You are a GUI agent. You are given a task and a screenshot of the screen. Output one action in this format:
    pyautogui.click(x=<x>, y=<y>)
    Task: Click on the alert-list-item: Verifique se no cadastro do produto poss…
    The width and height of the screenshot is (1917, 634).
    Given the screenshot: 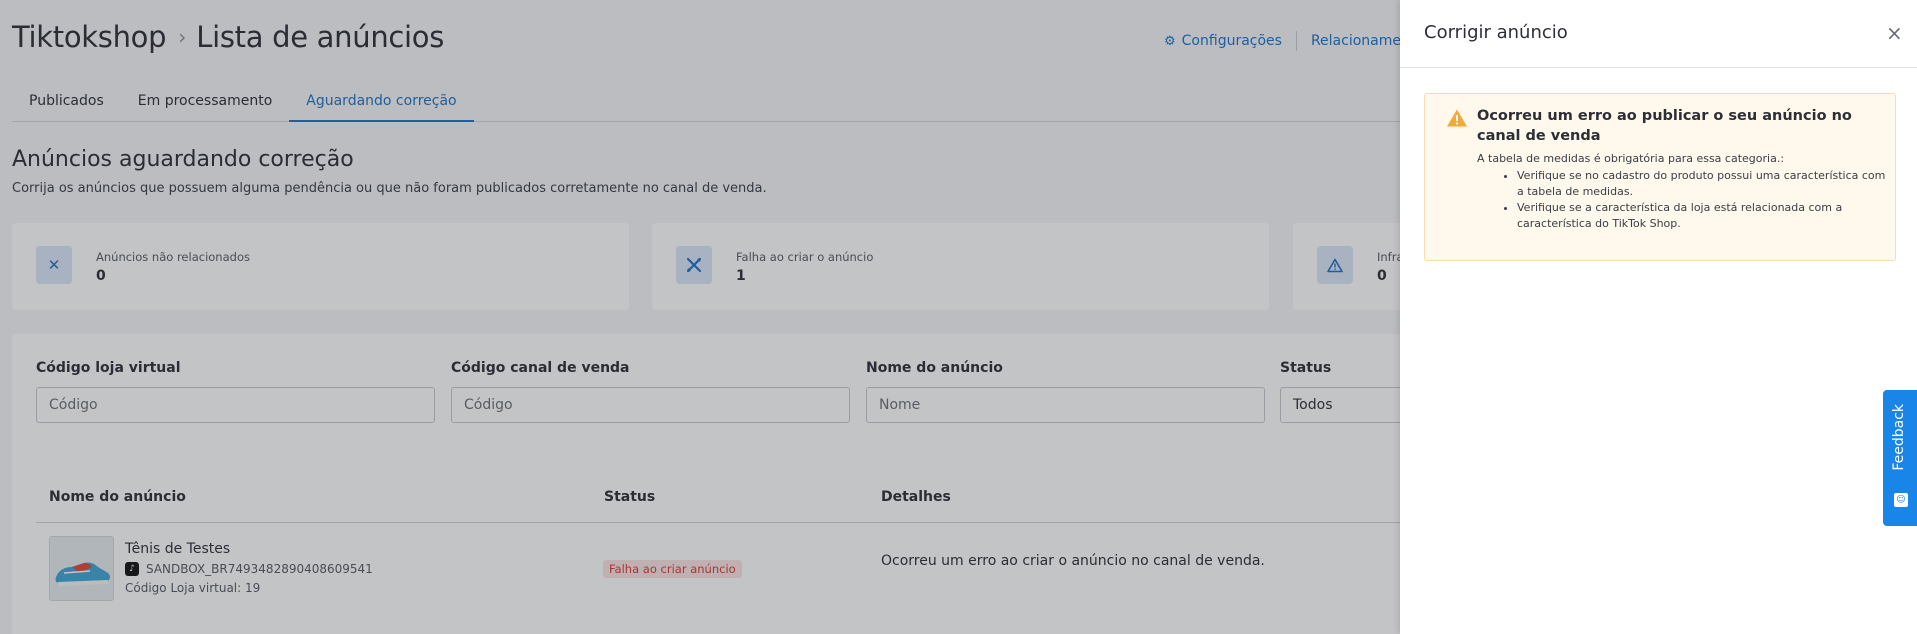 What is the action you would take?
    pyautogui.click(x=1702, y=184)
    